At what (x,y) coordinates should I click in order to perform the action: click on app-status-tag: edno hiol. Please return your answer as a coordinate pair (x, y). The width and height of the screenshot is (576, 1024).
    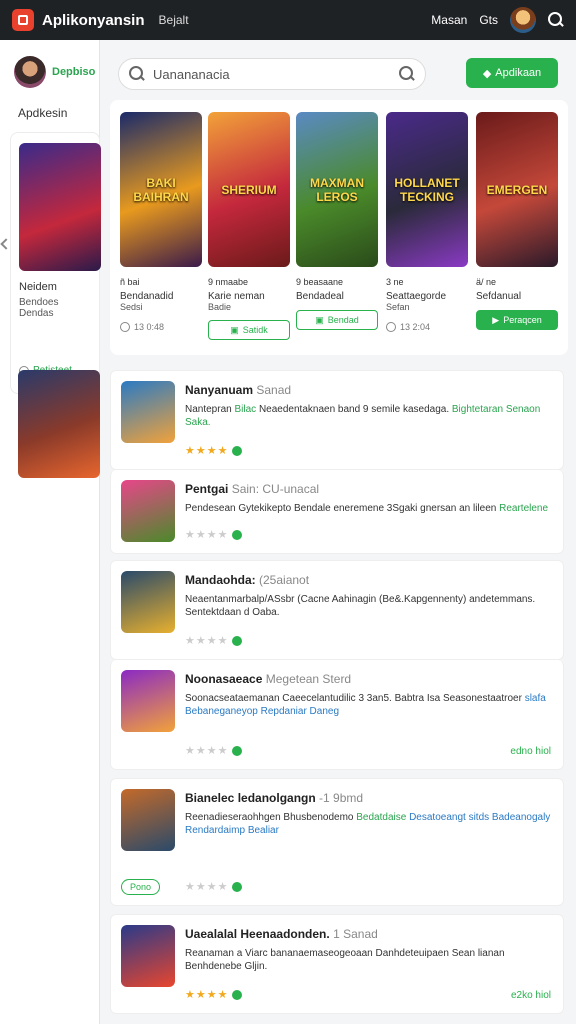
    Looking at the image, I should click on (530, 751).